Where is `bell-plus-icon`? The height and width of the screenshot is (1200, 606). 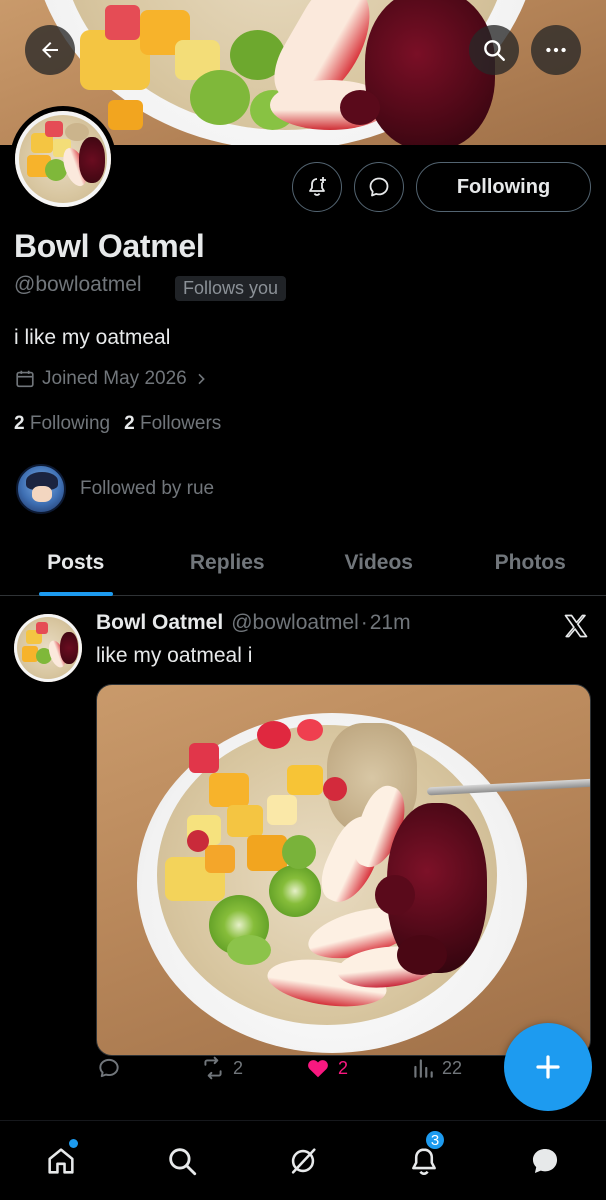 bell-plus-icon is located at coordinates (317, 186).